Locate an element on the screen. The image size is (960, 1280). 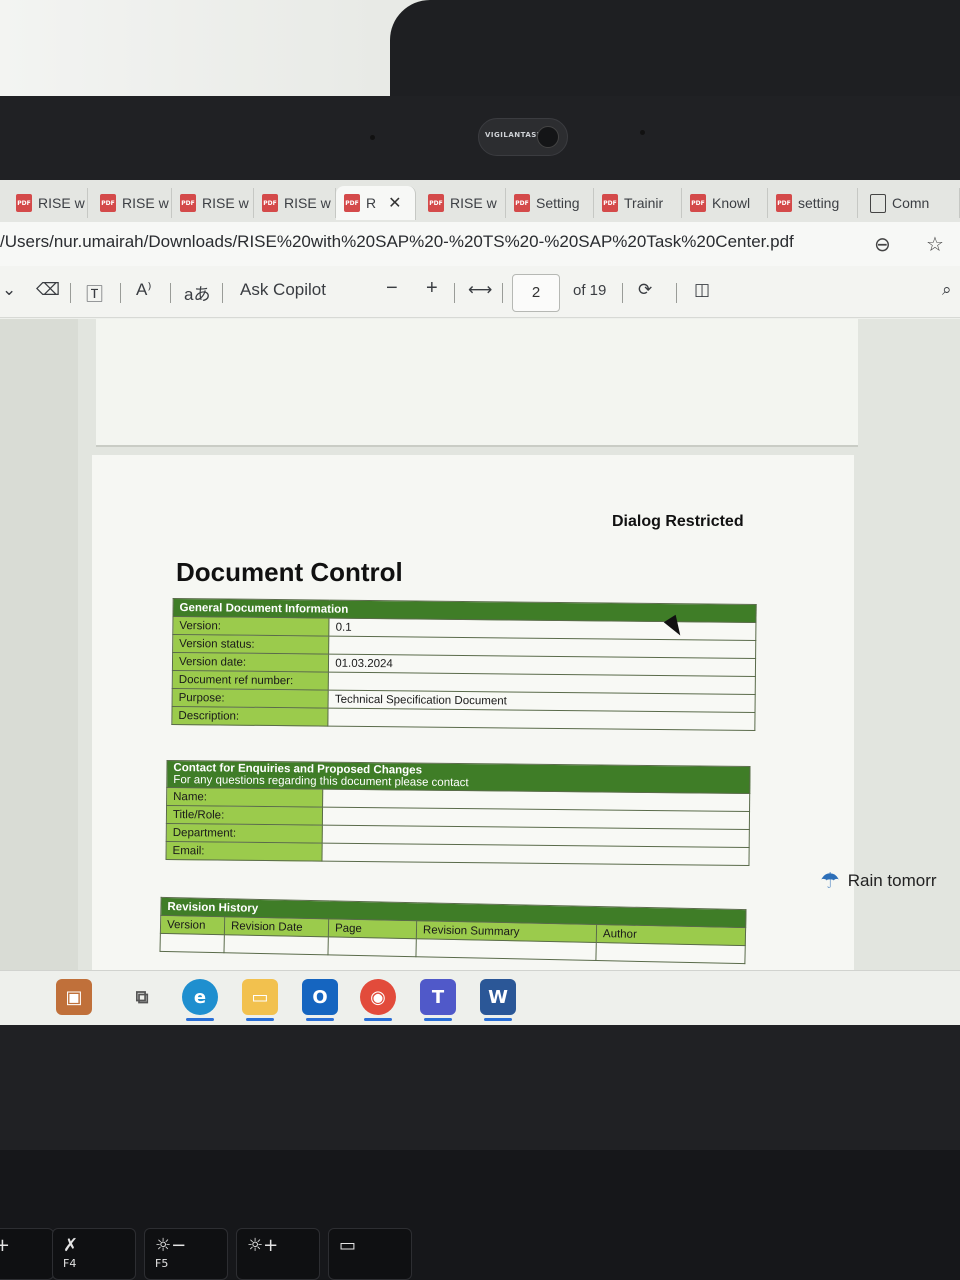
zoom-in-button: + is located at coordinates (432, 288).